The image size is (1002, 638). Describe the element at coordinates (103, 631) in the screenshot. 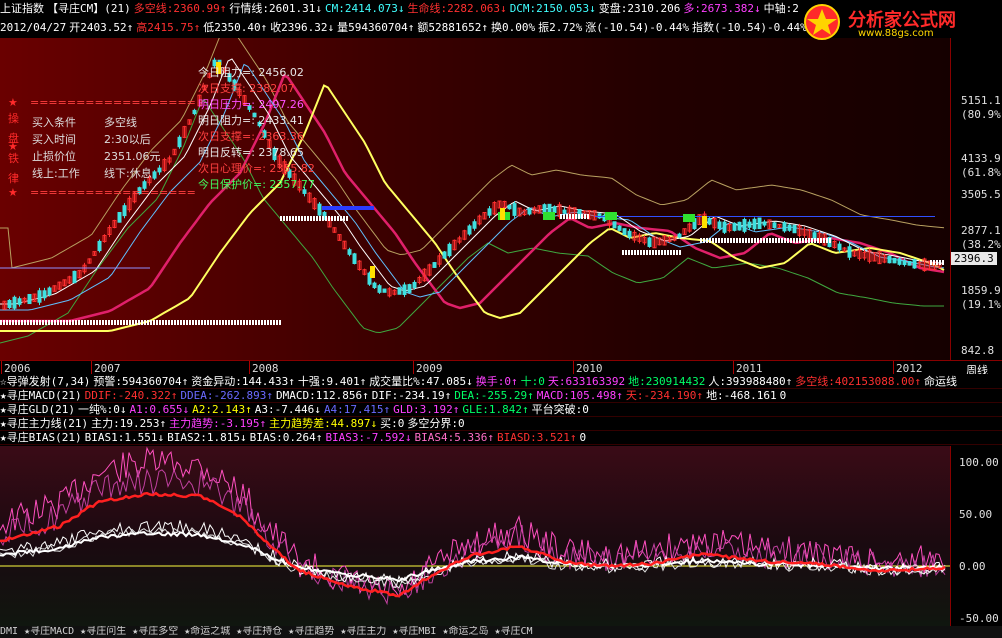

I see `indicator-tab-2: ★寻庄问生` at that location.